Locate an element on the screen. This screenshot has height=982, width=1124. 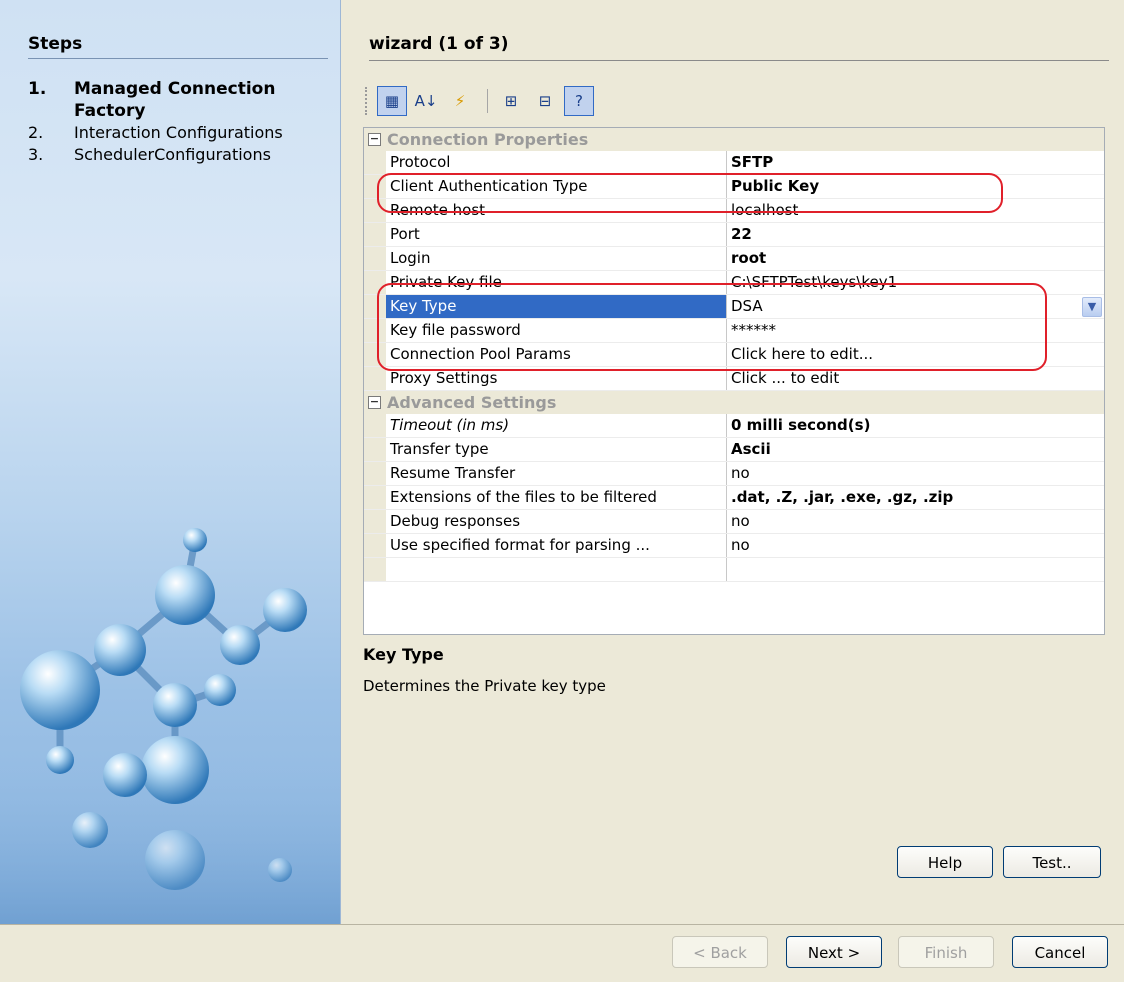
property-name: Key file password is located at coordinates (556, 330).